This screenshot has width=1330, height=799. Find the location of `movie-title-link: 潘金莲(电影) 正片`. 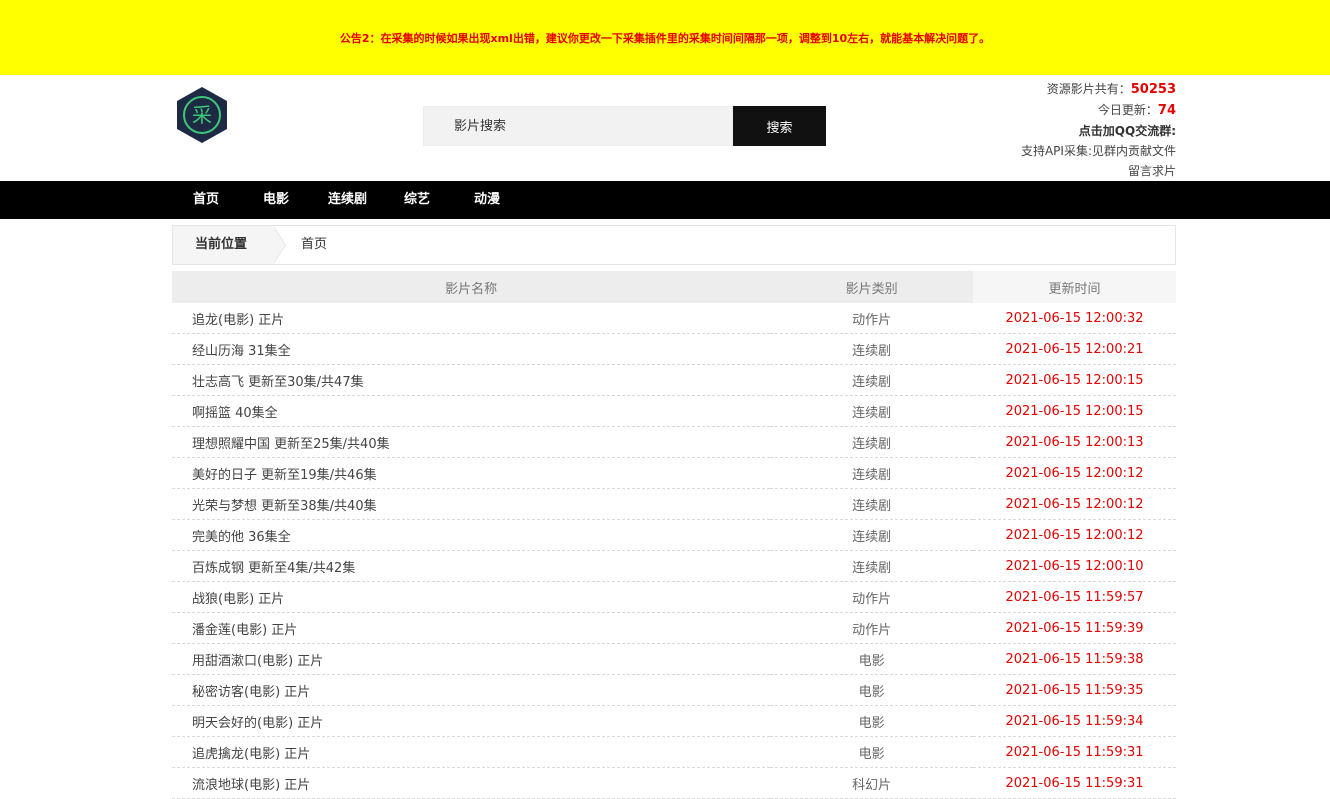

movie-title-link: 潘金莲(电影) 正片 is located at coordinates (471, 628).